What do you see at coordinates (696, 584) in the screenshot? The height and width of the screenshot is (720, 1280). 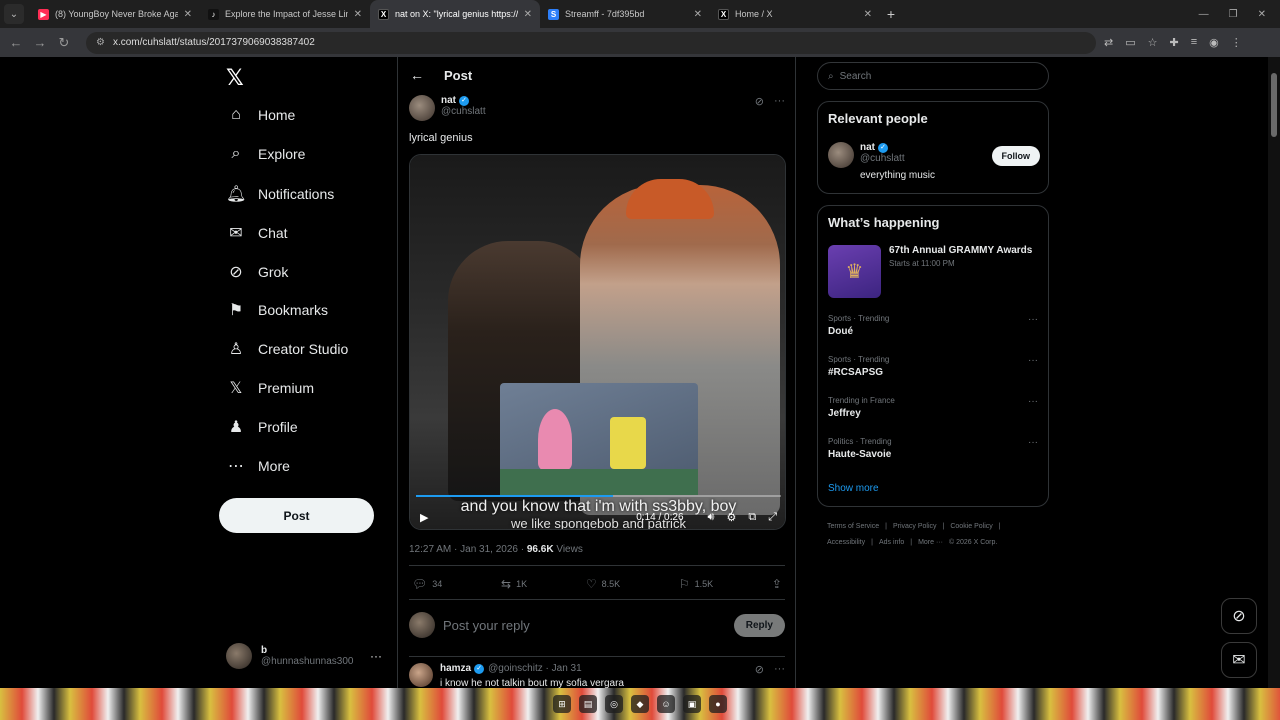 I see `bookmark-action: ⚐ 1.5K` at bounding box center [696, 584].